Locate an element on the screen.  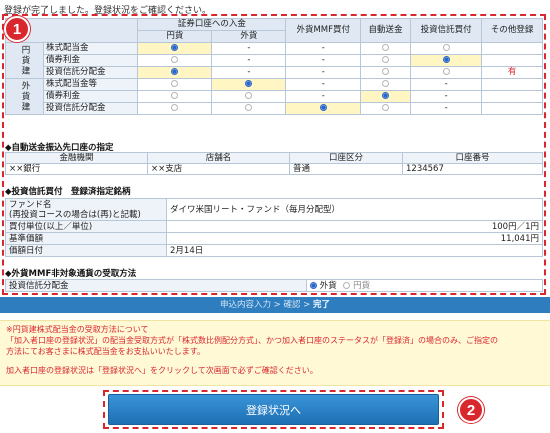
head-foreign: 外貨 is located at coordinates (249, 36).